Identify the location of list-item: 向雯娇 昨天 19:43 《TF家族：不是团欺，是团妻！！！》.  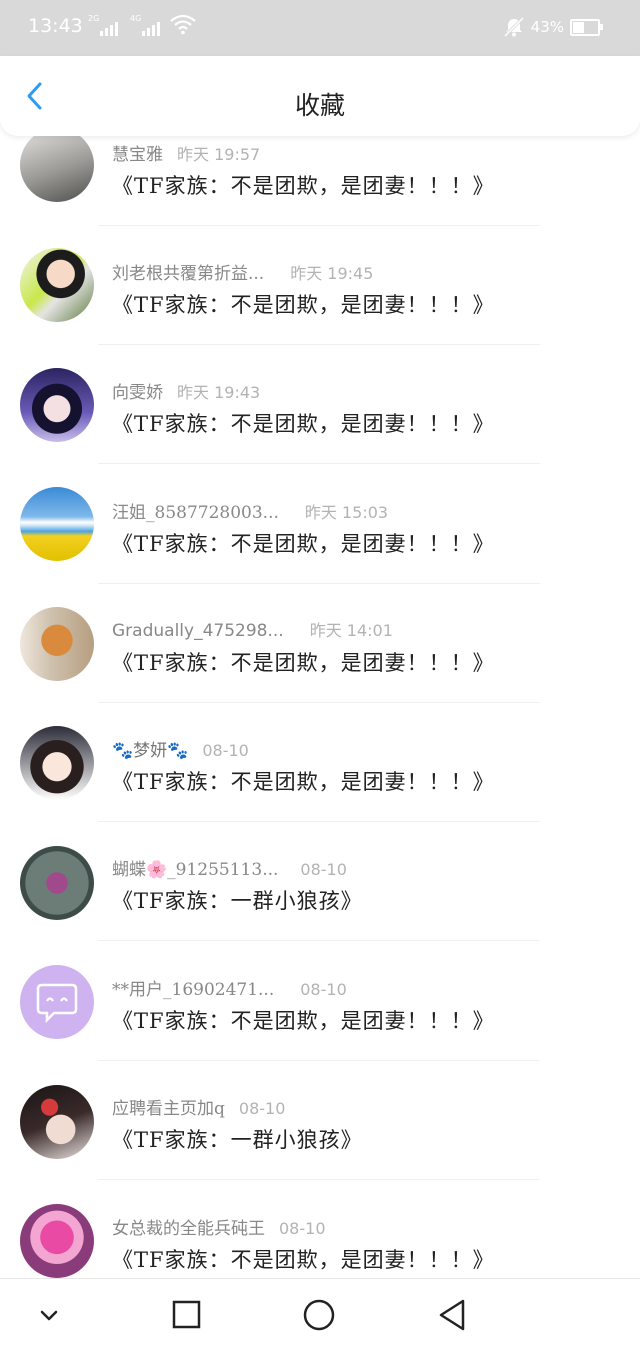
(320, 425).